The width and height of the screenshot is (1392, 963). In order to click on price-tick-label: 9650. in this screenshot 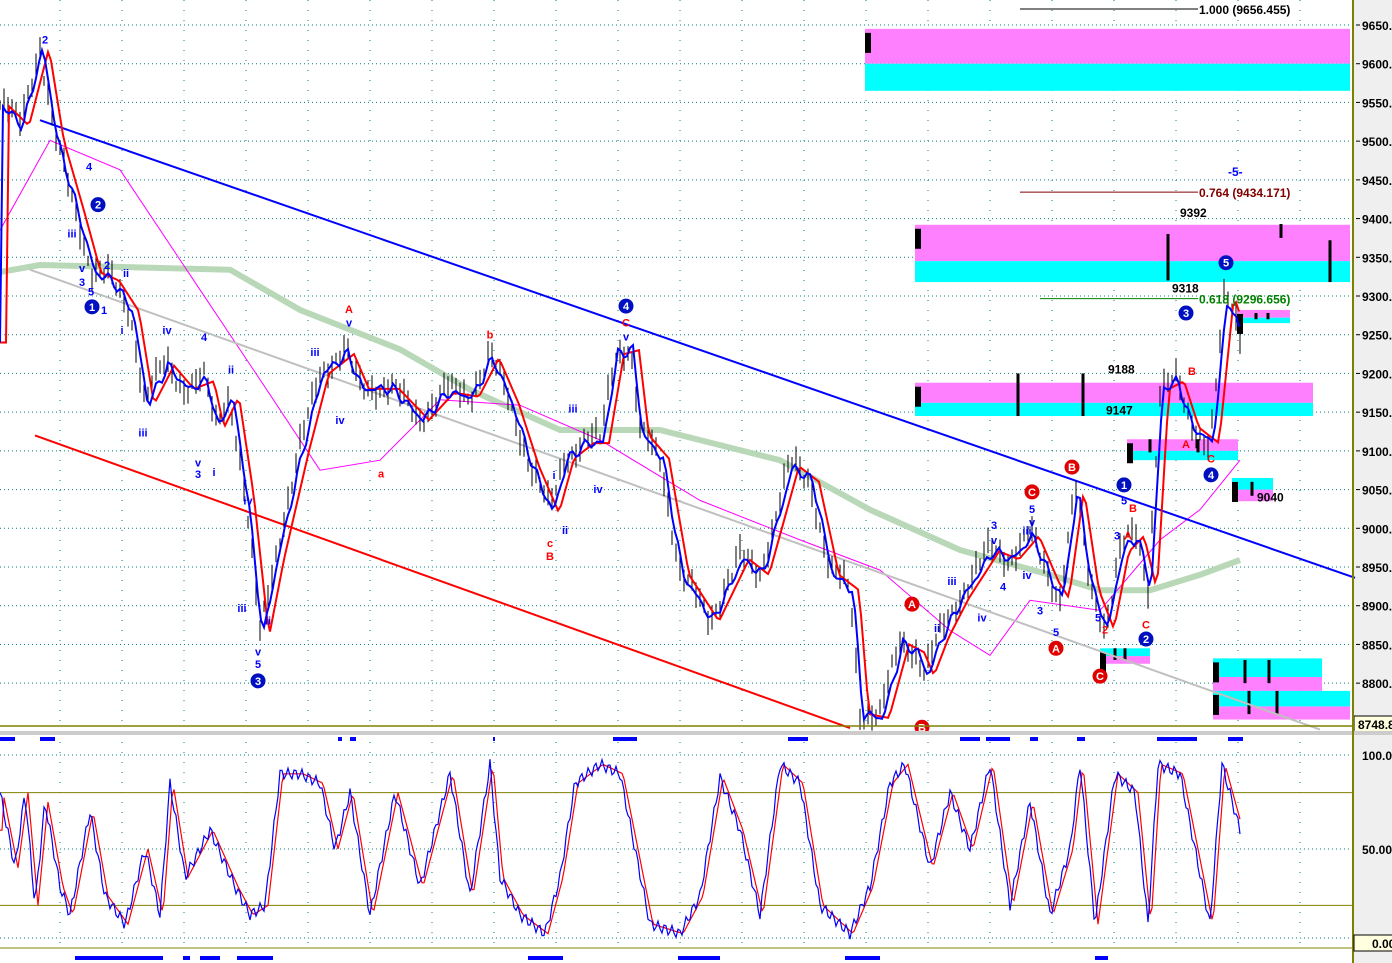, I will do `click(1377, 26)`.